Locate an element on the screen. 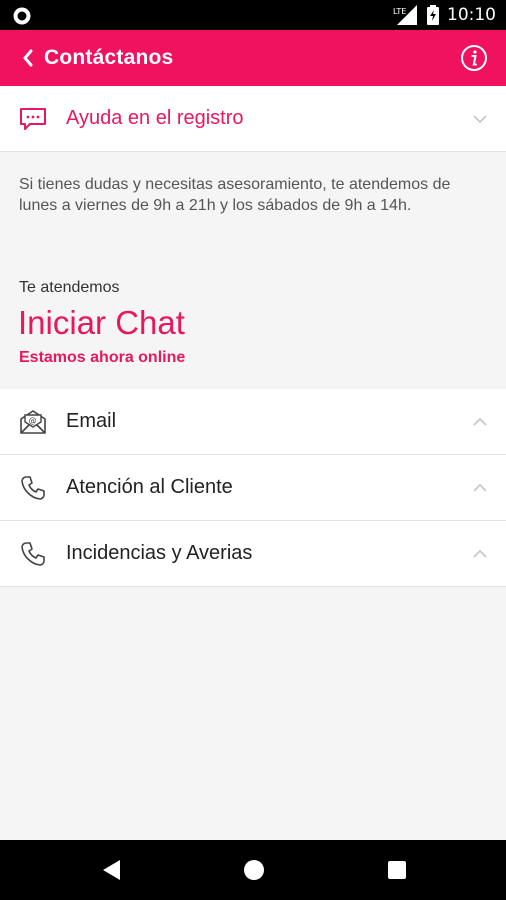 The width and height of the screenshot is (506, 900). accordion-incidencias-label: Incidencias y Averias is located at coordinates (159, 553).